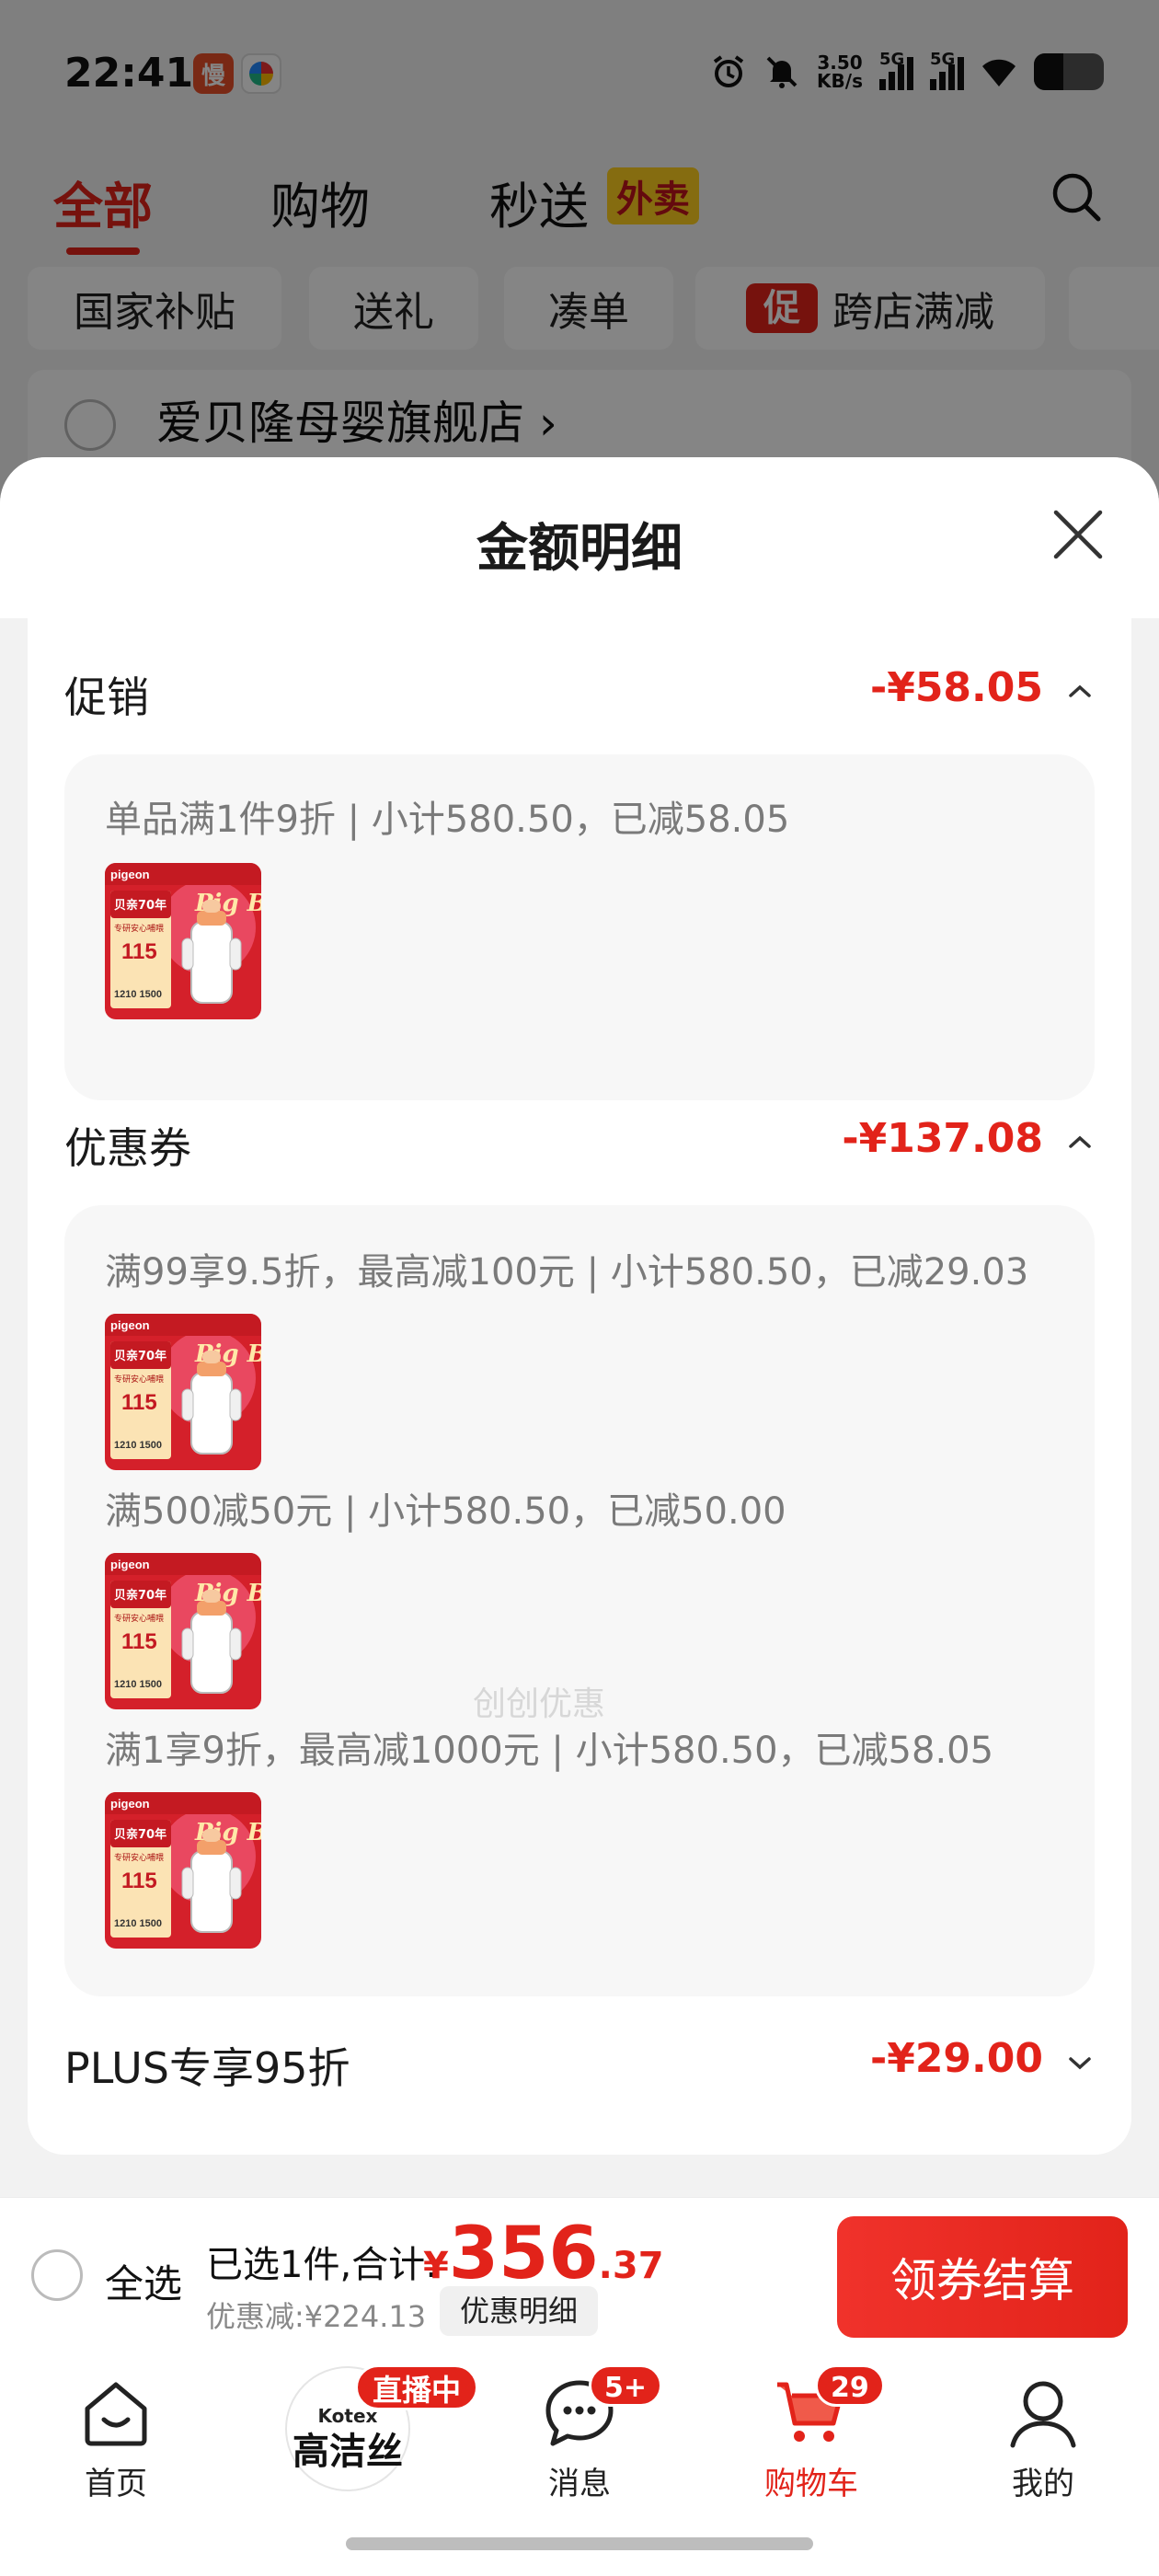 The width and height of the screenshot is (1159, 2576). What do you see at coordinates (213, 73) in the screenshot?
I see `notification-app-icon: 慢` at bounding box center [213, 73].